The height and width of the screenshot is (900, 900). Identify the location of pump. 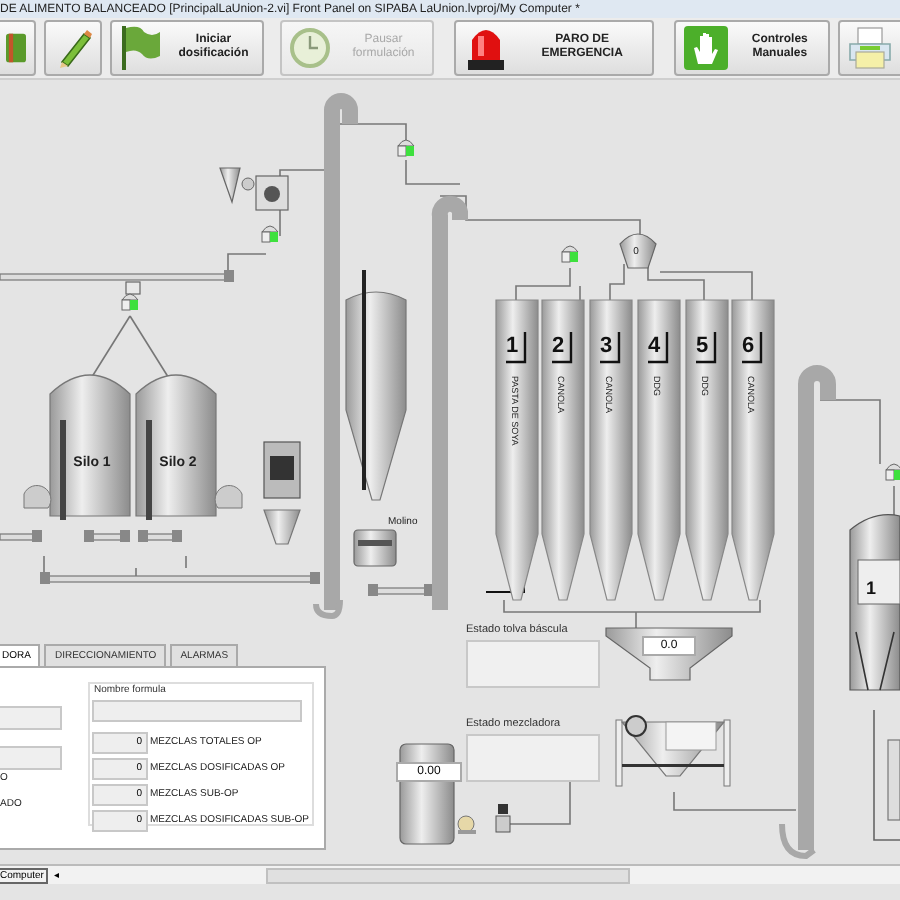
(466, 824).